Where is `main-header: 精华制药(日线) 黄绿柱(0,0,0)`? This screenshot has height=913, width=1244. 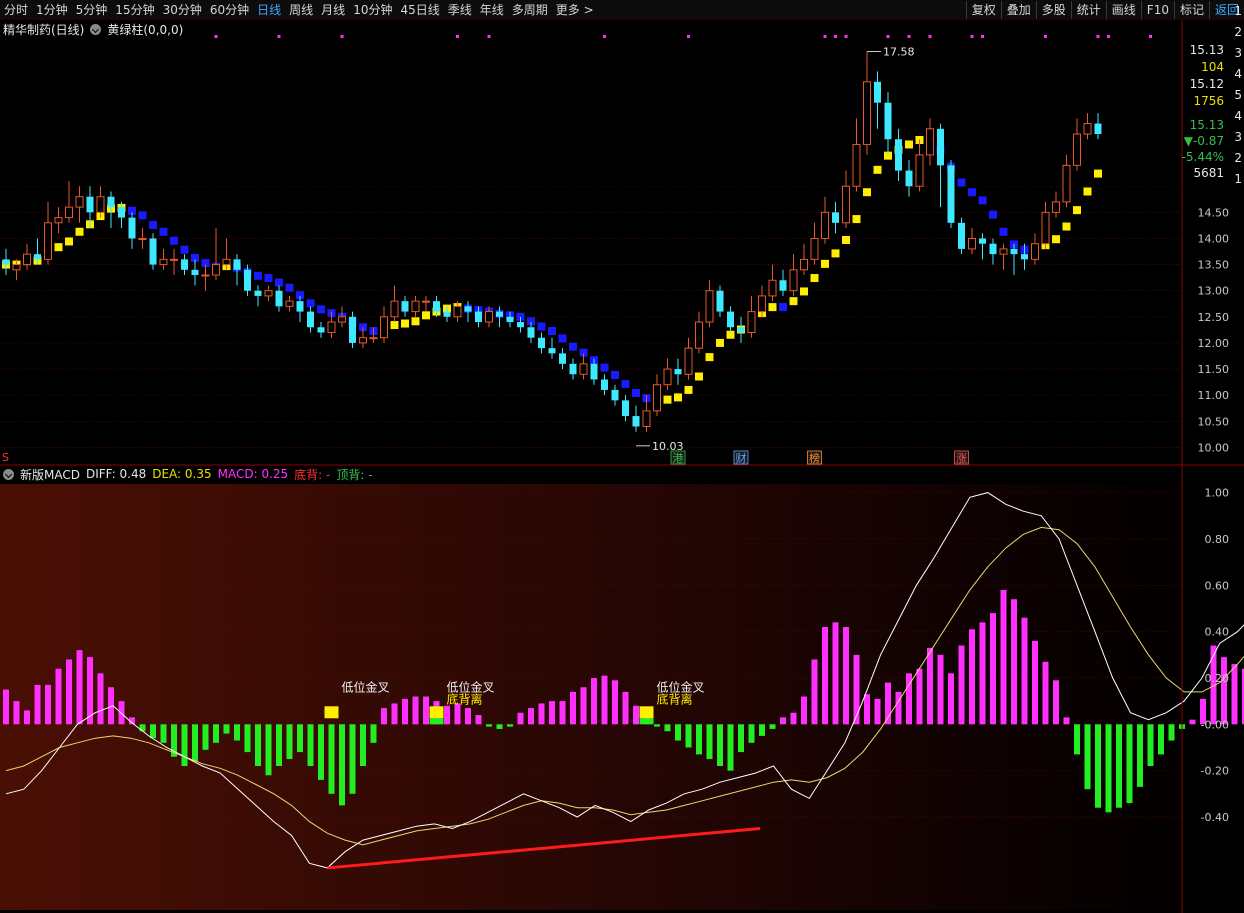
main-header: 精华制药(日线) 黄绿柱(0,0,0) is located at coordinates (590, 29).